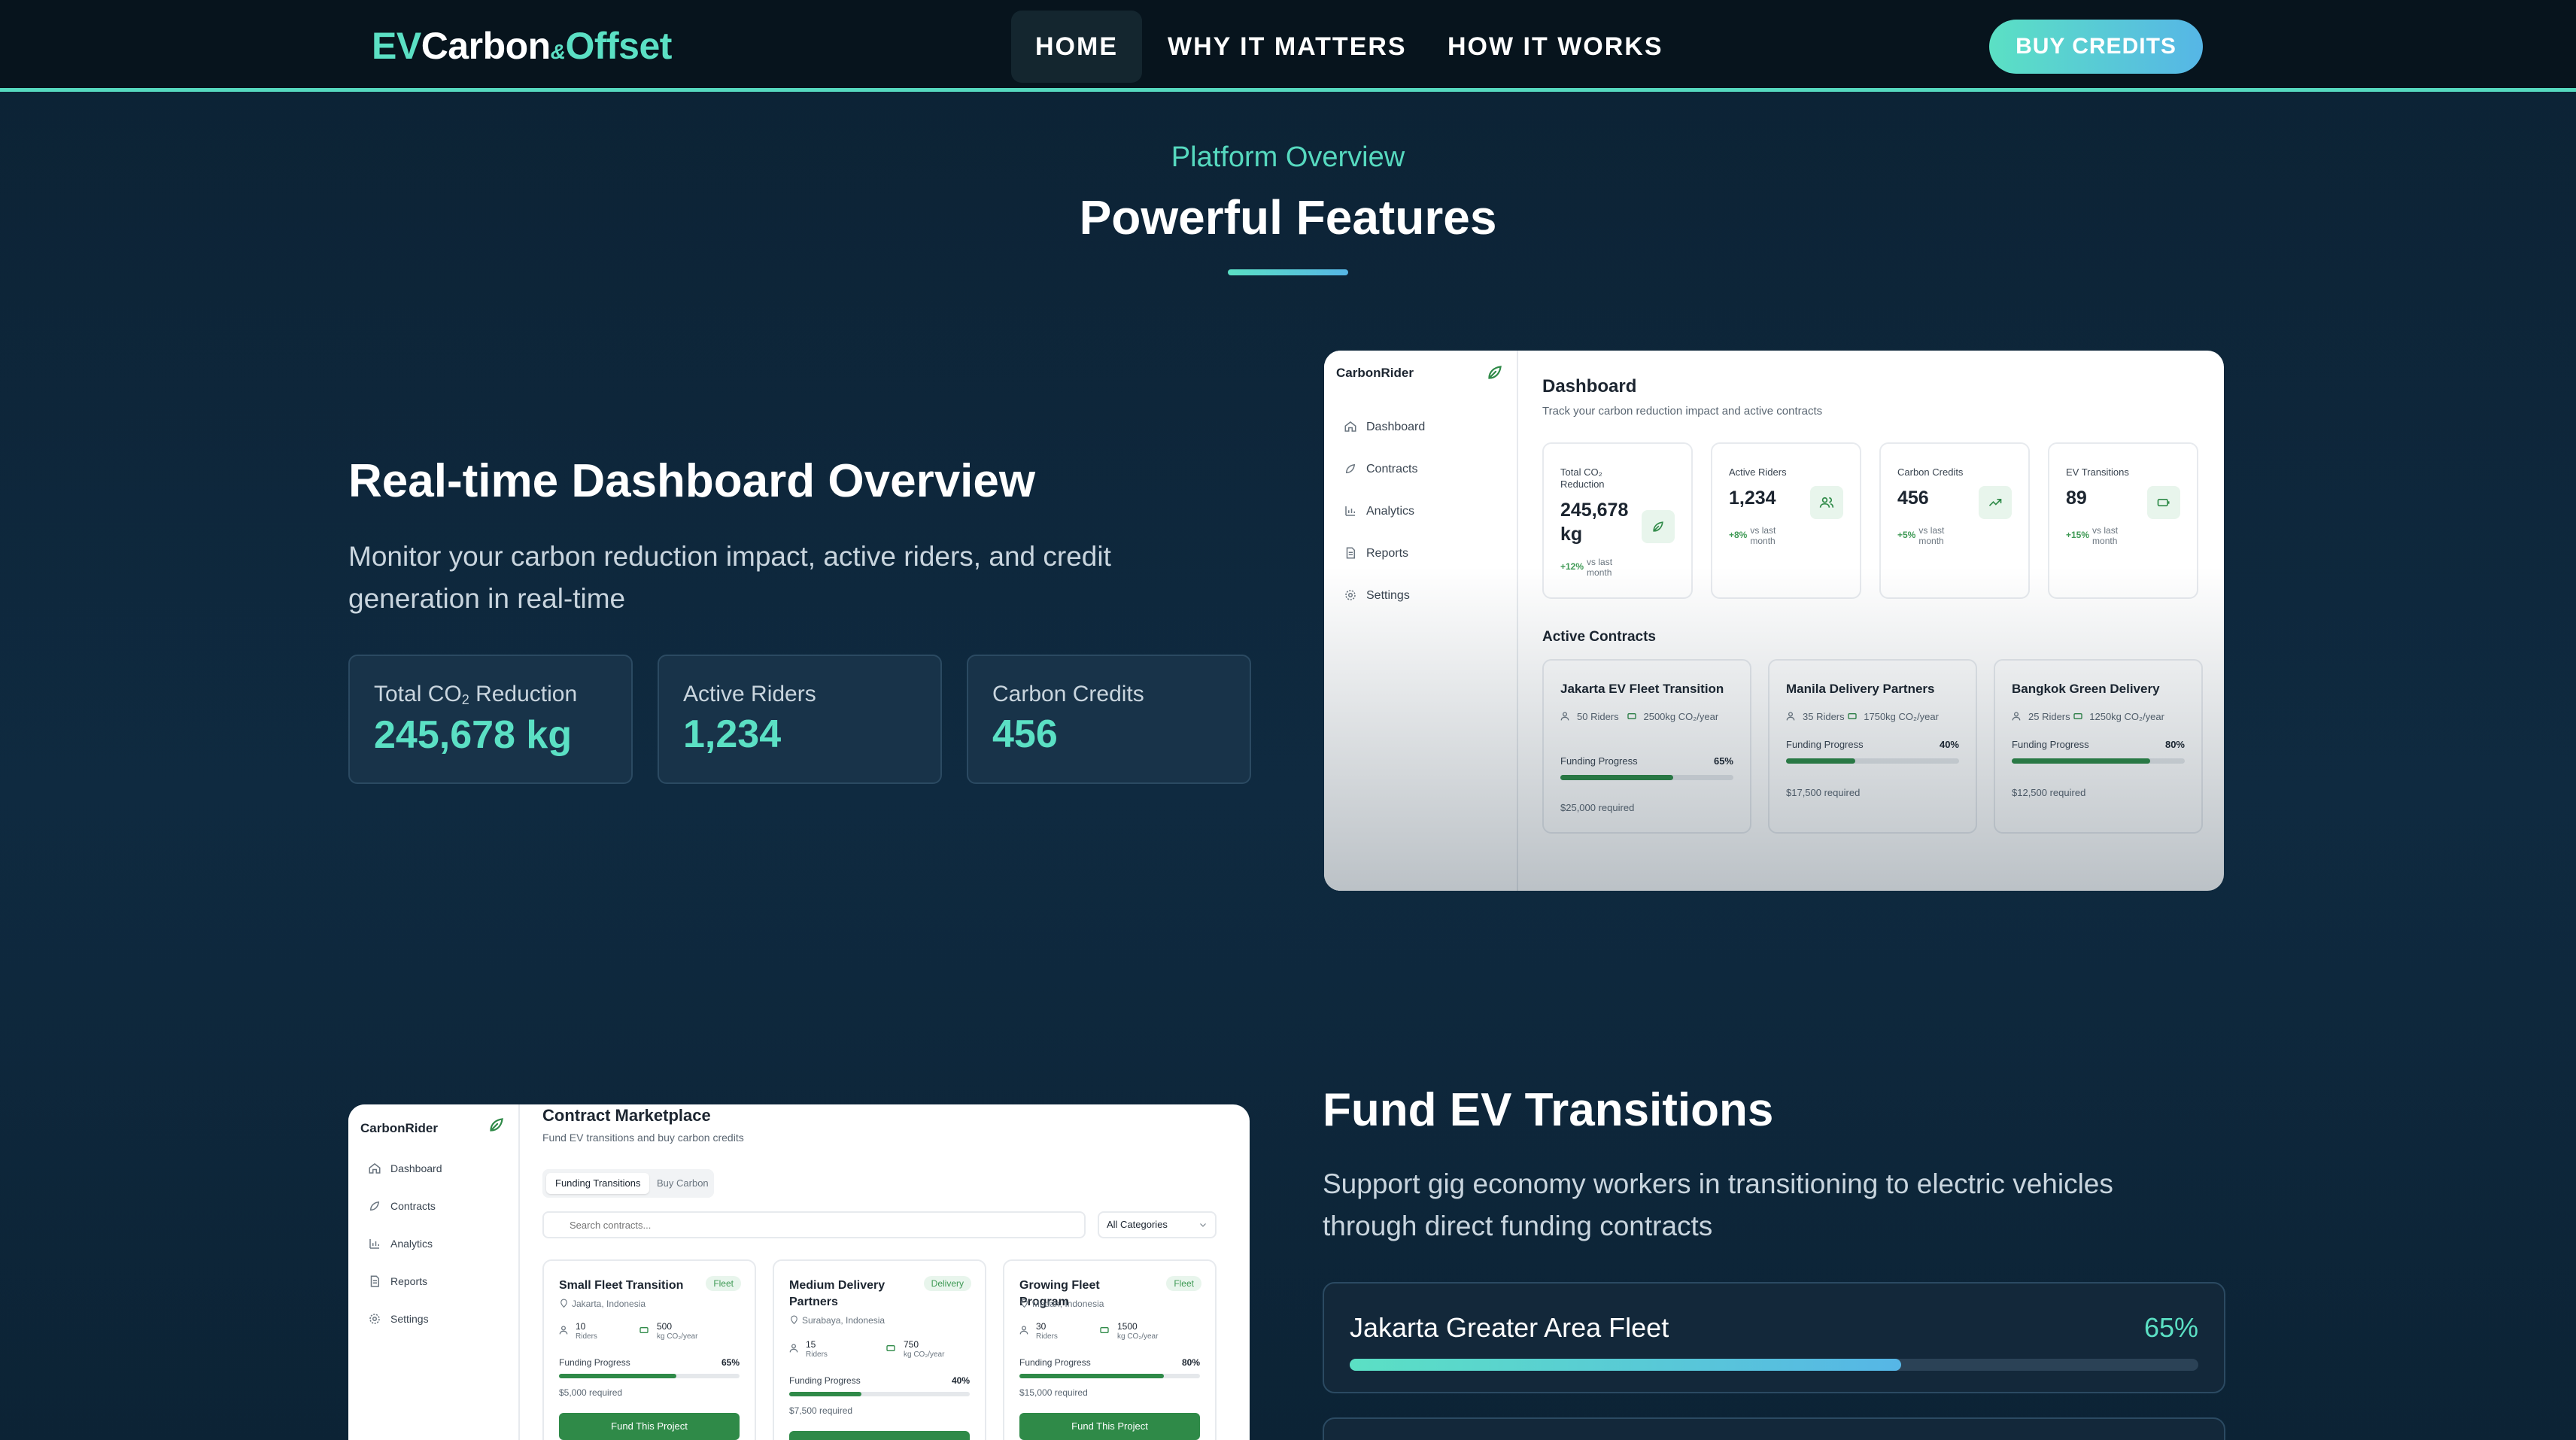 This screenshot has height=1440, width=2576. Describe the element at coordinates (1109, 719) in the screenshot. I see `stat-card-credits: Carbon Credits 456` at that location.